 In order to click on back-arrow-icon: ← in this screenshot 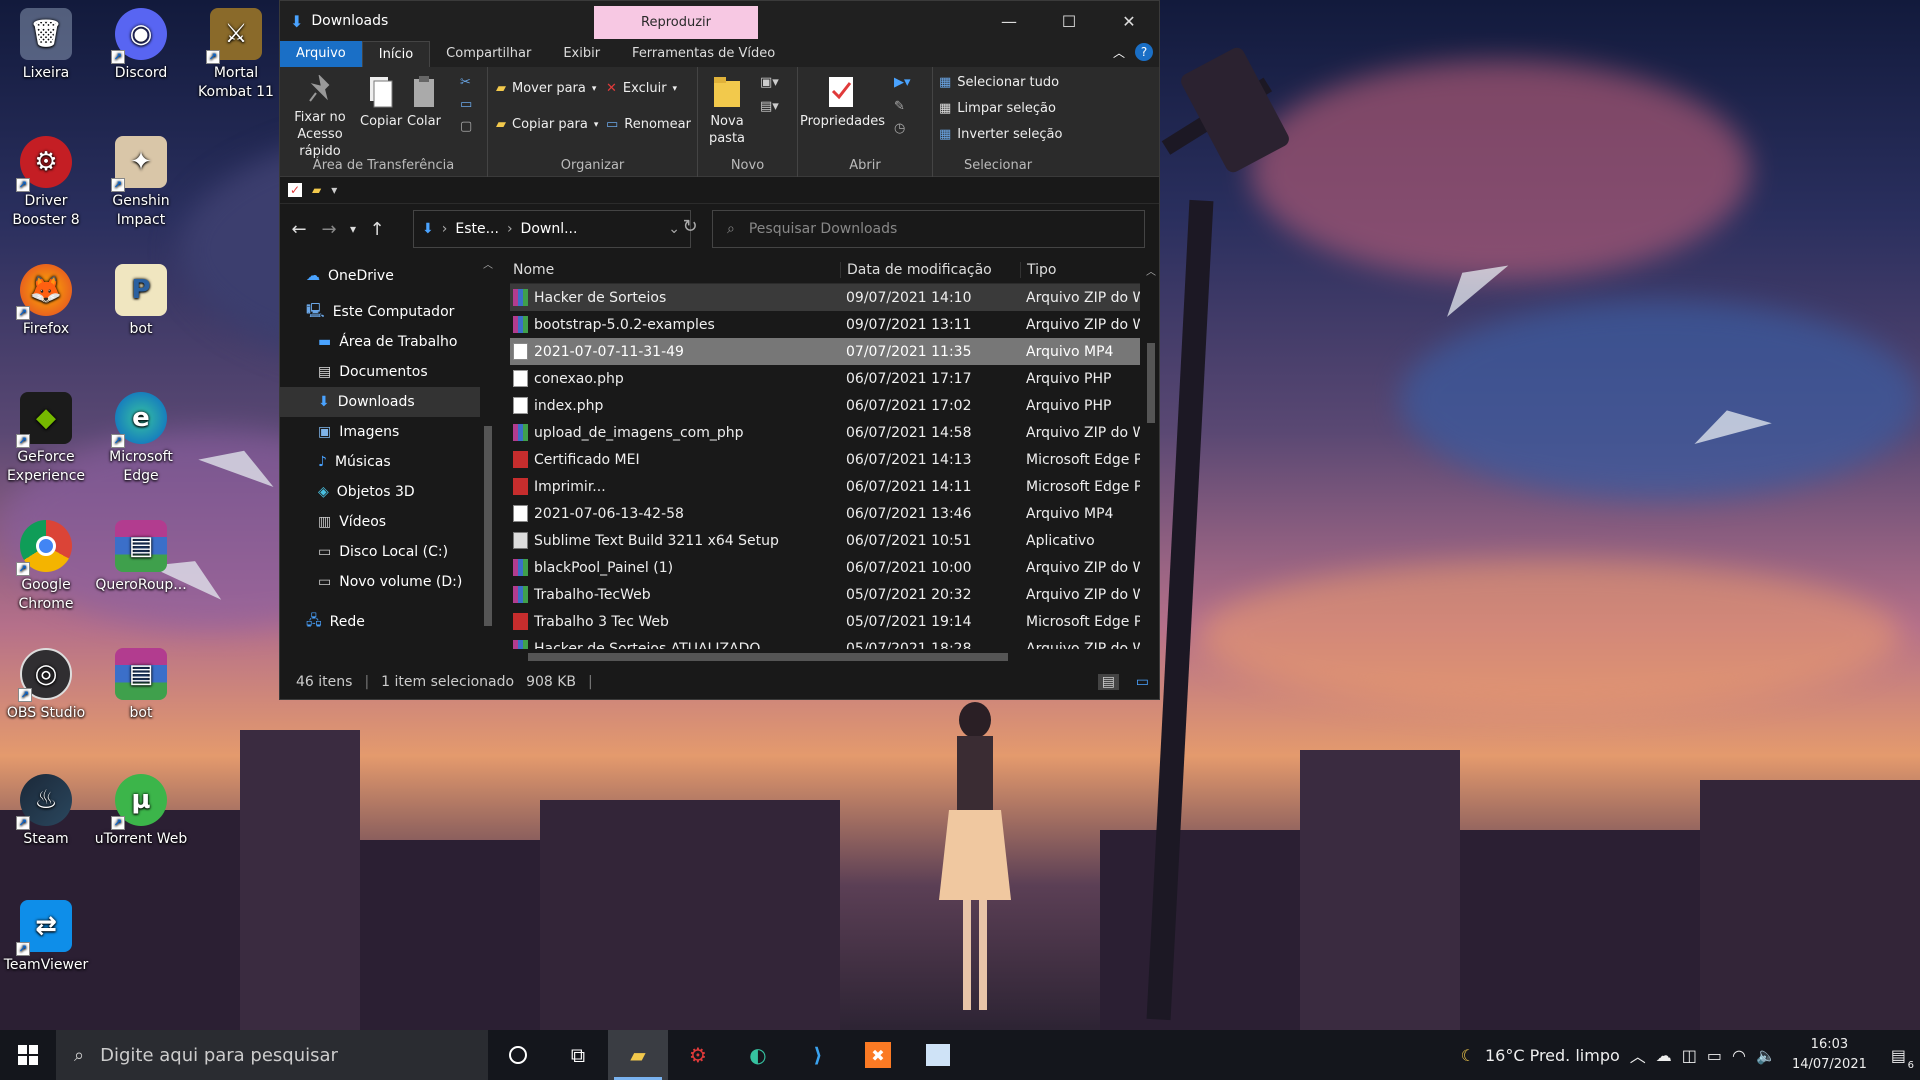, I will do `click(299, 229)`.